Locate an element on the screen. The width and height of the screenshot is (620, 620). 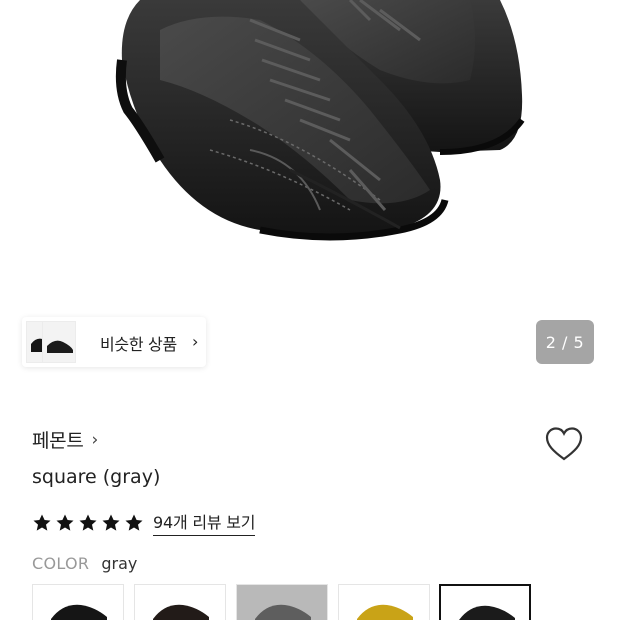
similar-thumbnail is located at coordinates (59, 342).